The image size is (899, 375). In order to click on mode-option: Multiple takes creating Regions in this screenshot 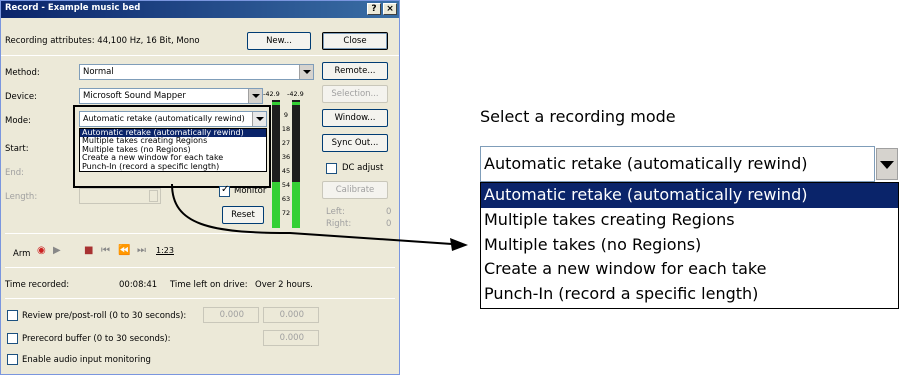, I will do `click(689, 220)`.